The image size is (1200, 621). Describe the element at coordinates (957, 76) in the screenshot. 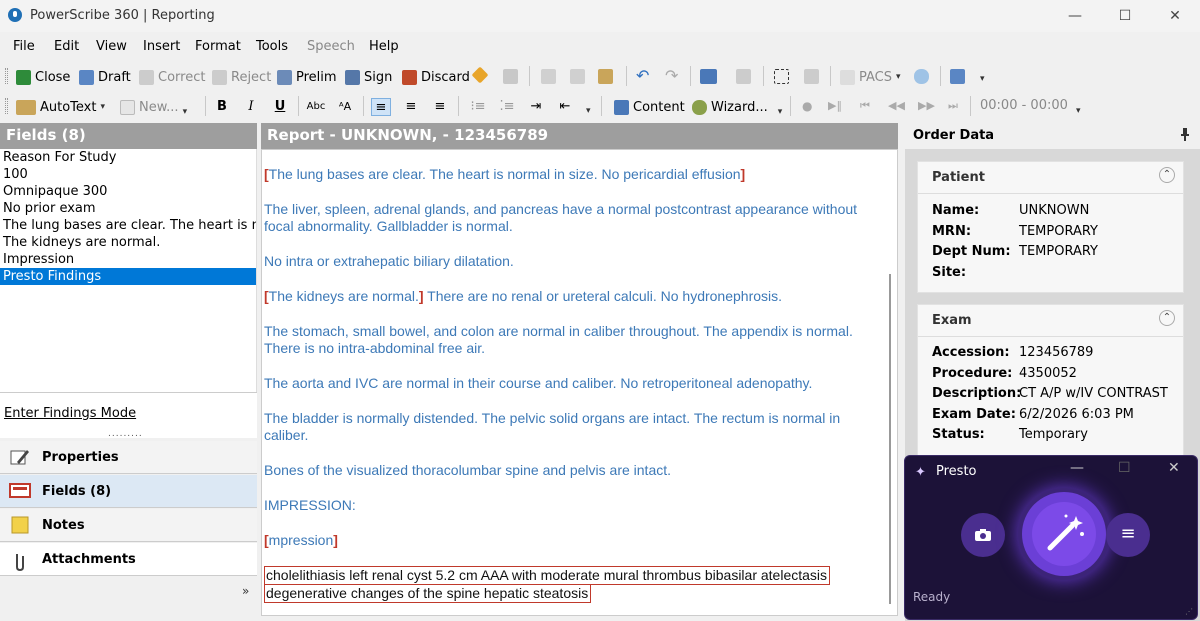

I see `layout-icon` at that location.